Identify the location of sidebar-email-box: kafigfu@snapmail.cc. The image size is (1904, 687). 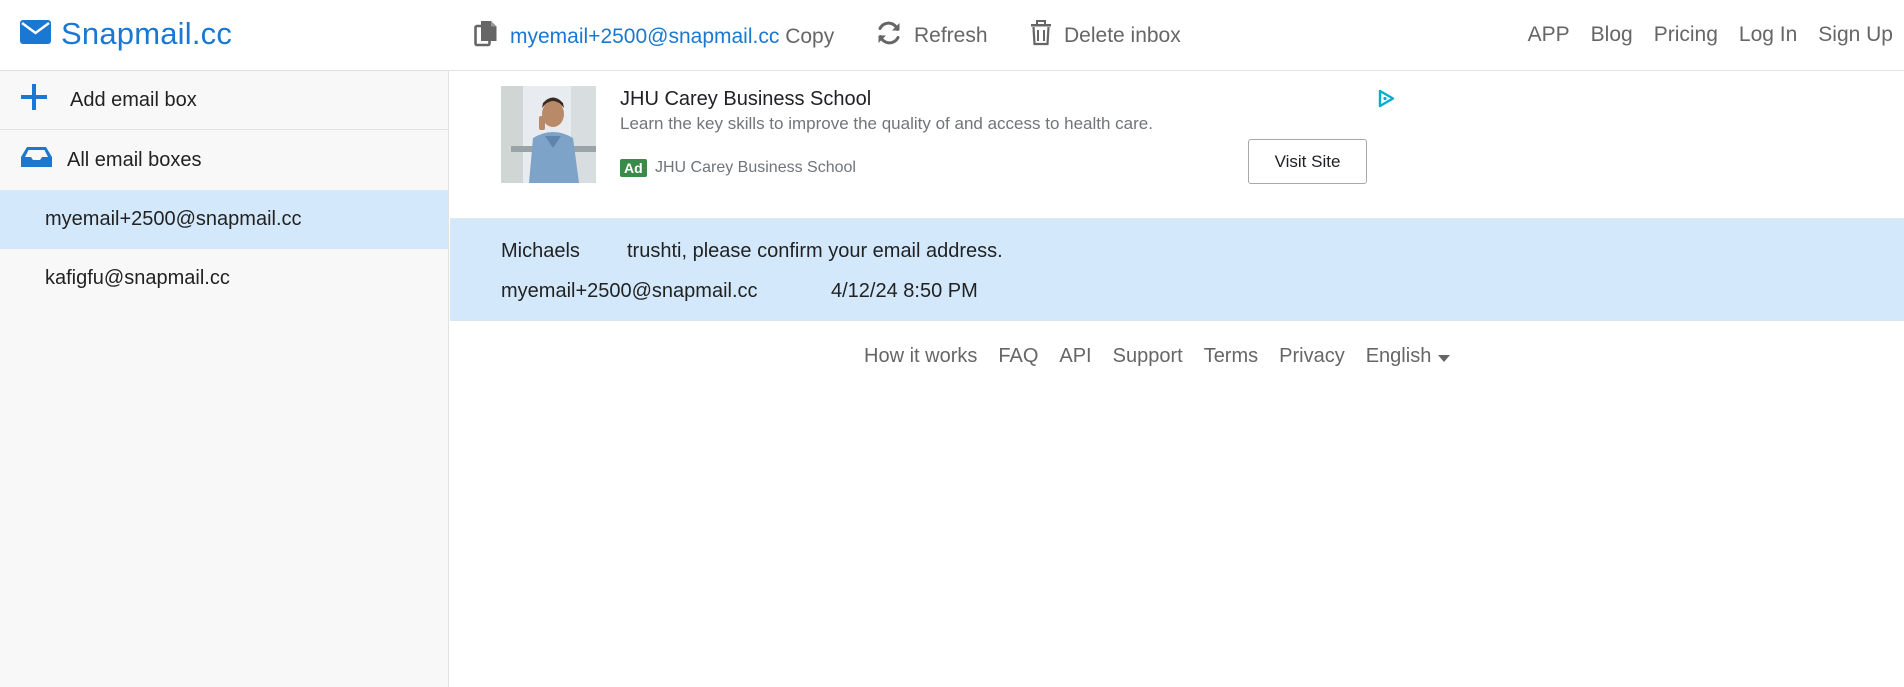
(224, 278).